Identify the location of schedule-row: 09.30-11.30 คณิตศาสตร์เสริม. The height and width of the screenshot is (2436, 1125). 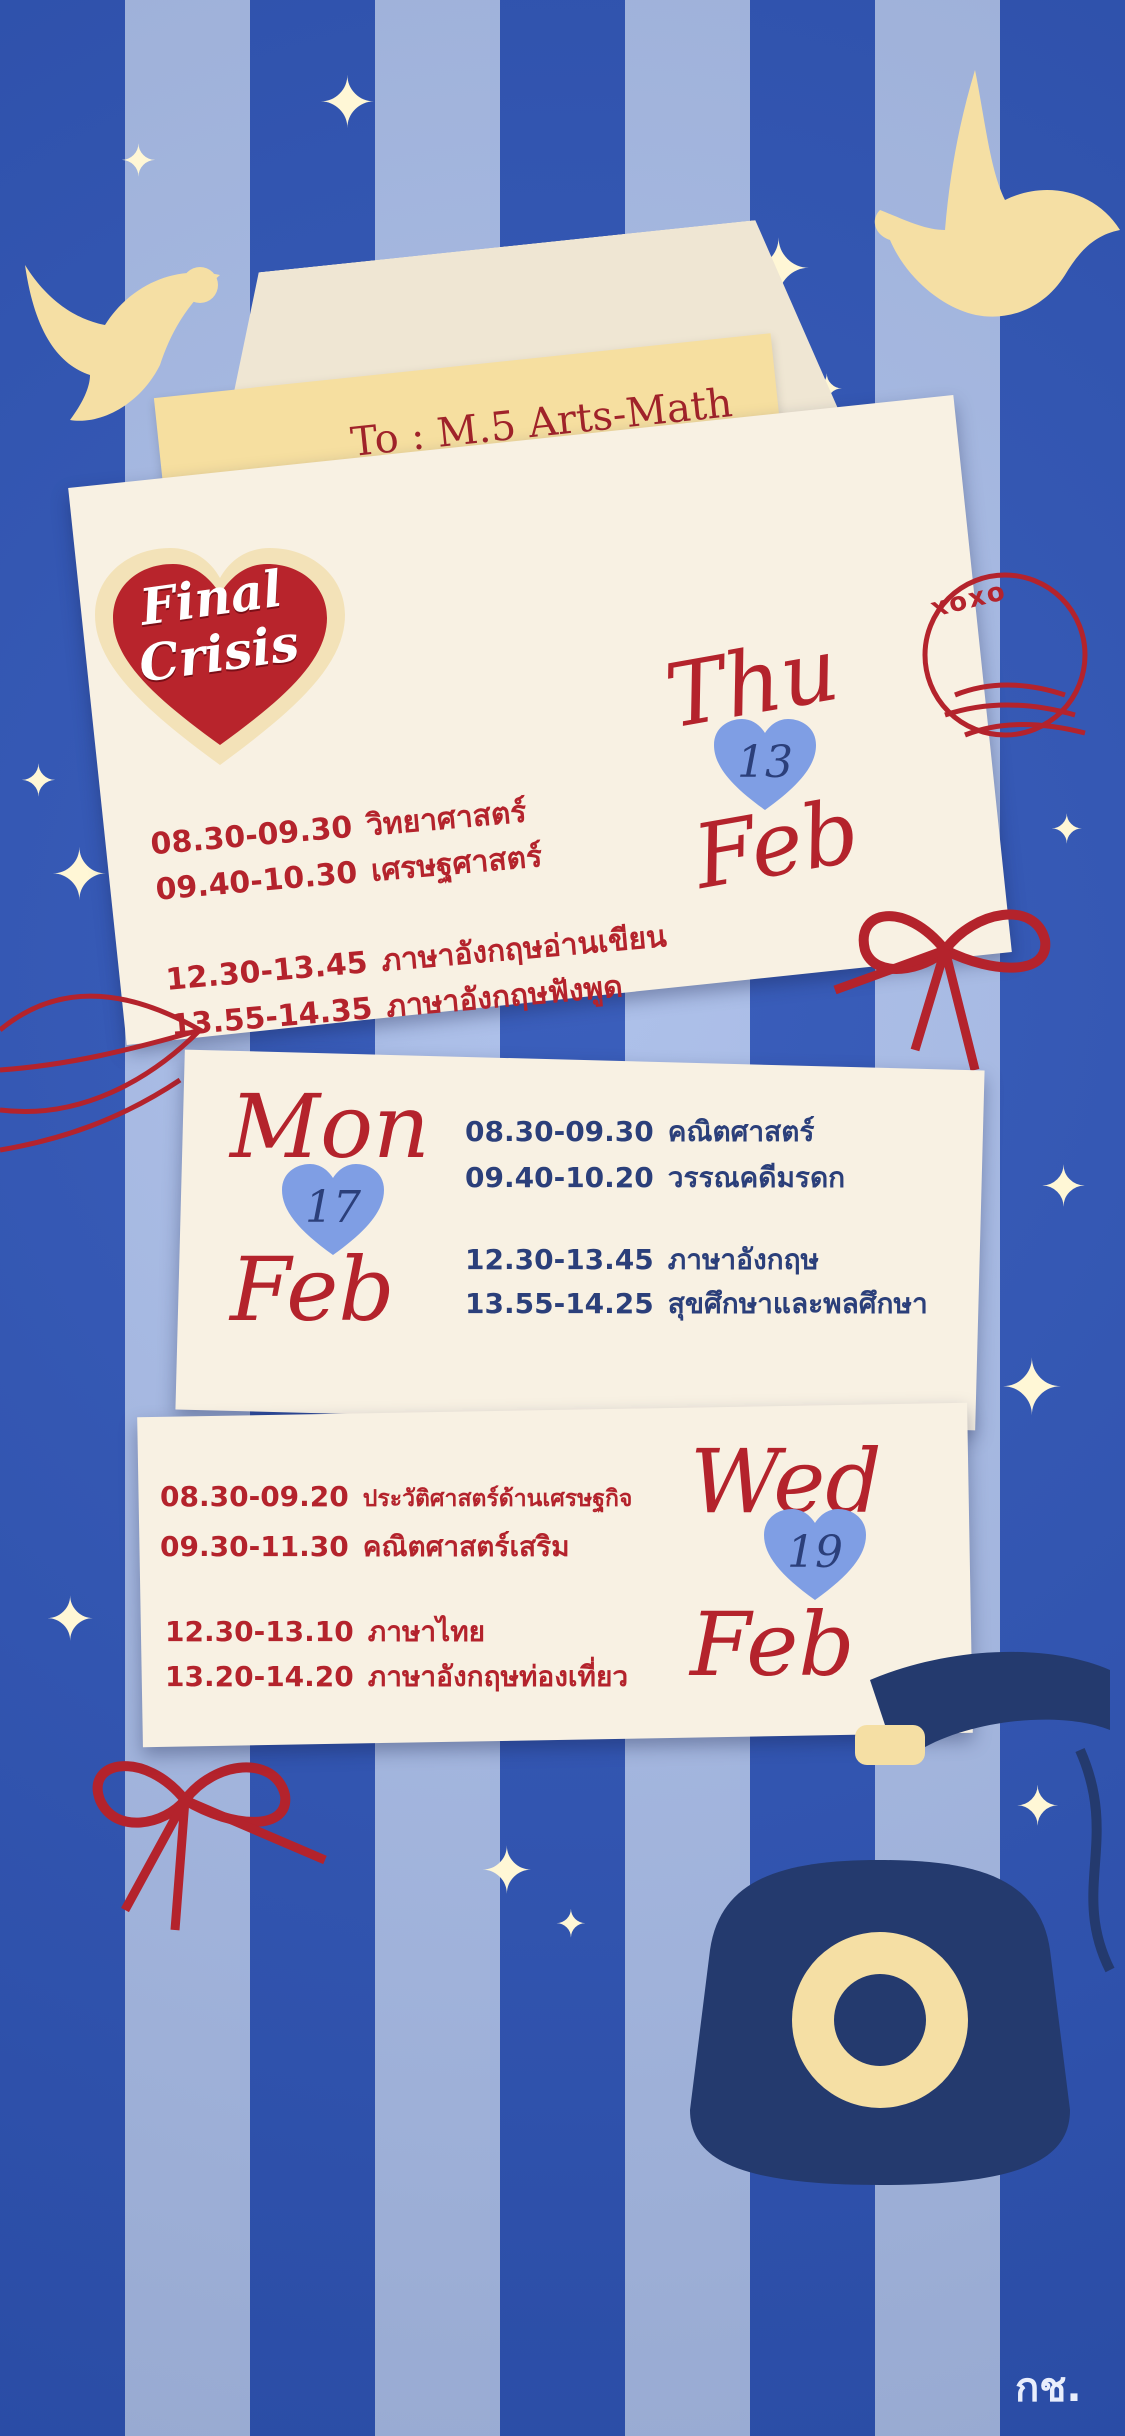
(365, 1547).